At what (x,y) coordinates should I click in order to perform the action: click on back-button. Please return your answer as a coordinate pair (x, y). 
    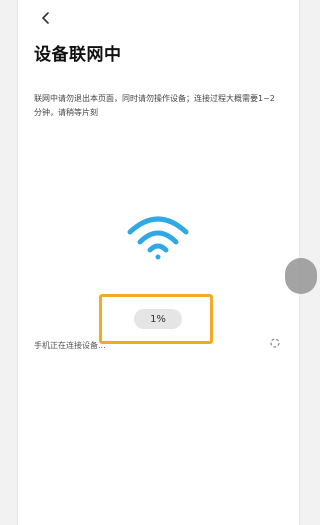
    Looking at the image, I should click on (46, 18).